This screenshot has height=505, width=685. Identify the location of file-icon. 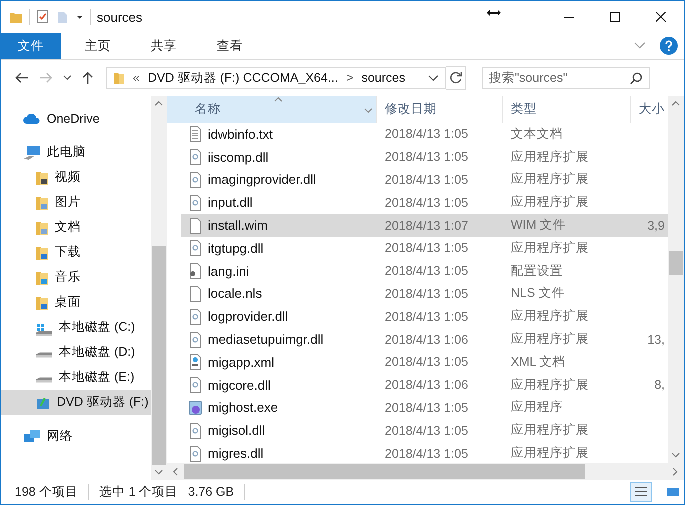
(195, 226).